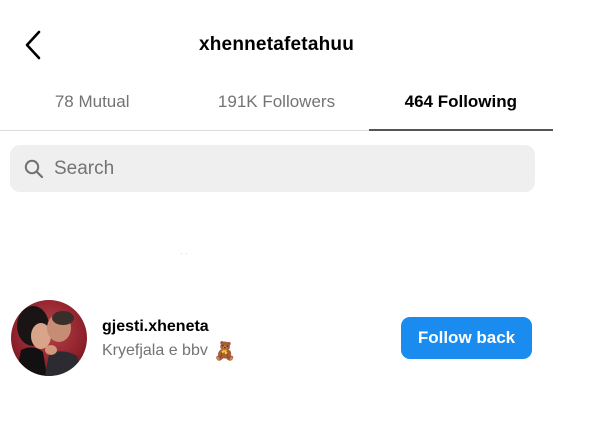  I want to click on tab-bar: 78 Mutual 191K Followers 464 Following, so click(277, 106).